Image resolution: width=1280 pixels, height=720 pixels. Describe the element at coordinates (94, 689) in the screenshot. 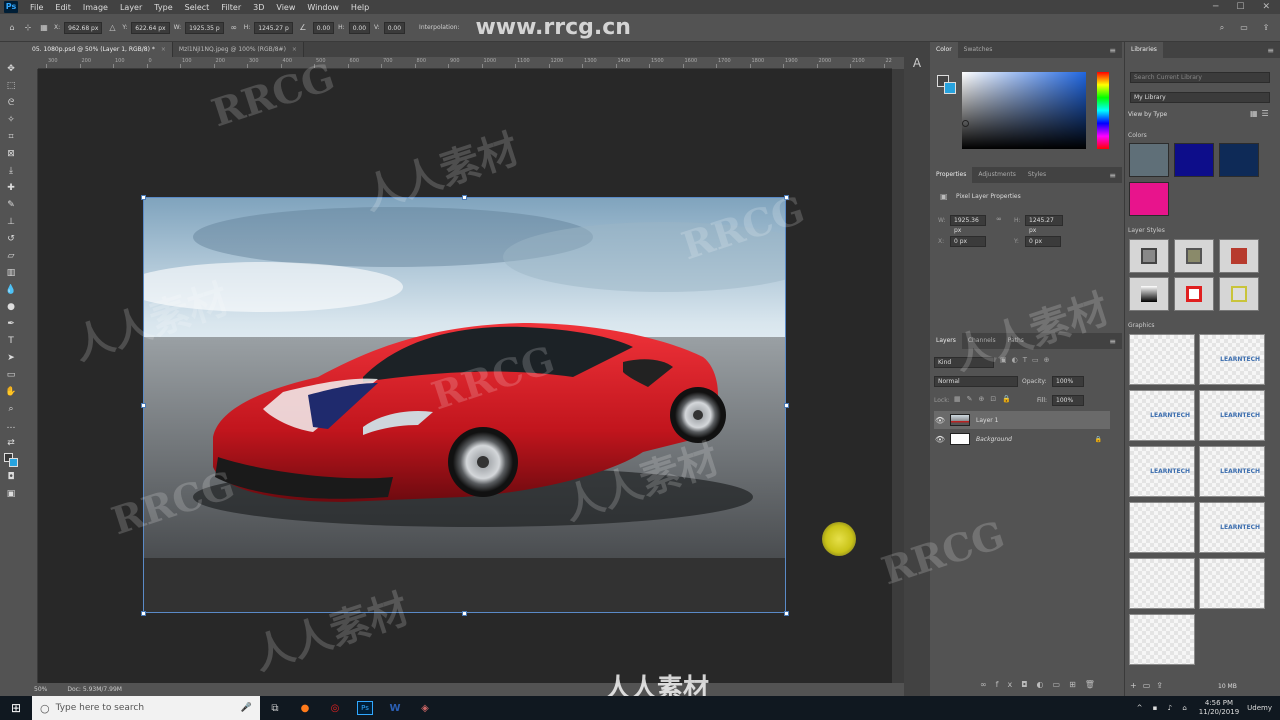

I see `doc-size: Doc: 5.93M/7.99M` at that location.